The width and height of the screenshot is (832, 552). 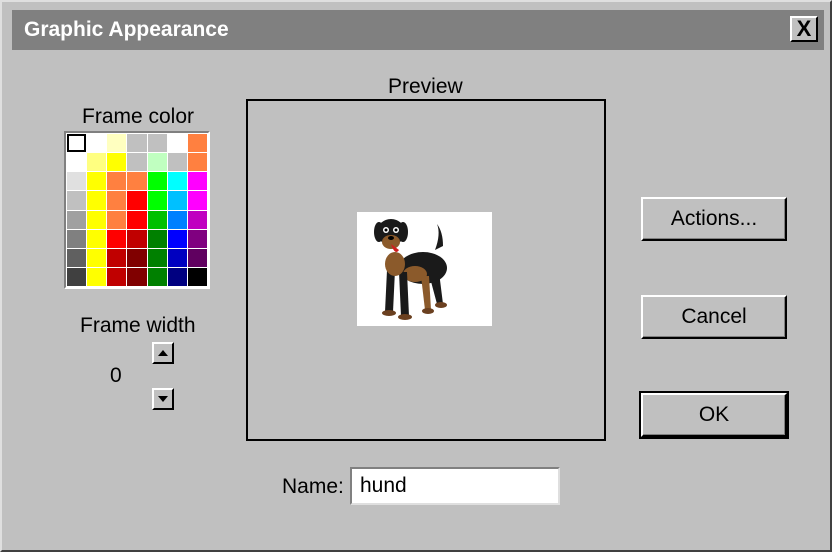 I want to click on name-input, so click(x=455, y=486).